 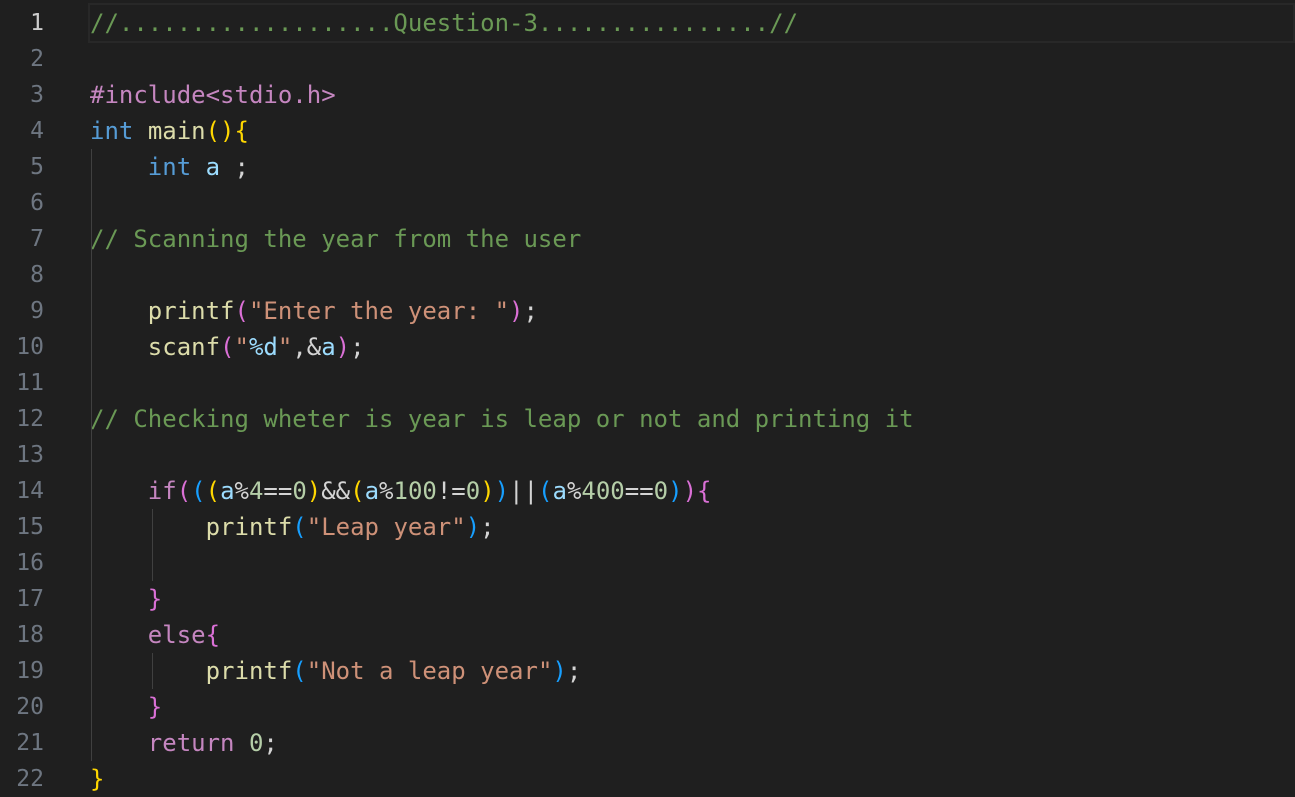 I want to click on line-number: 15, so click(x=30, y=527).